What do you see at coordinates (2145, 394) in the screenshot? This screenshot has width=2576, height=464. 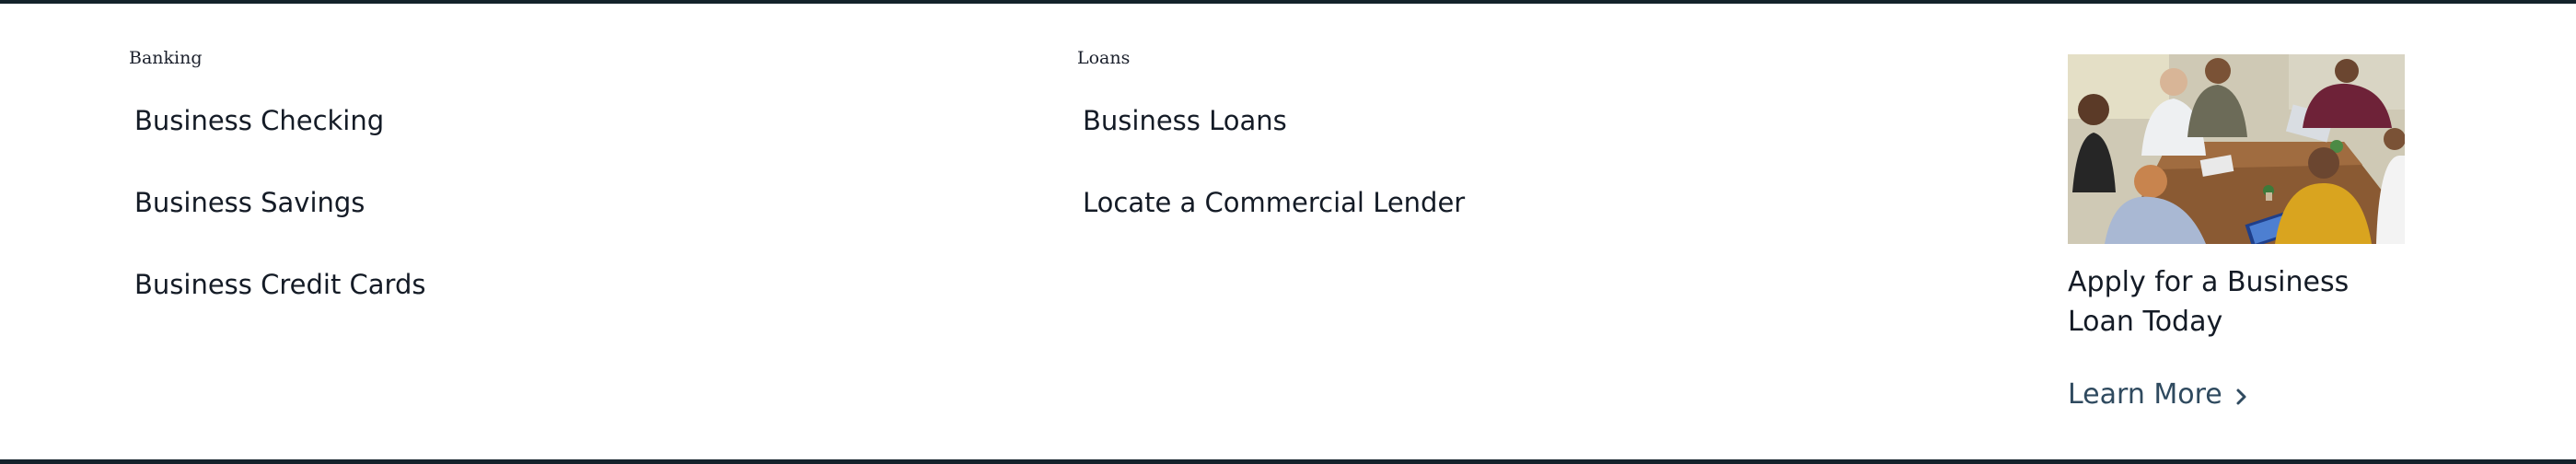 I see `learn-more-label: Learn More` at bounding box center [2145, 394].